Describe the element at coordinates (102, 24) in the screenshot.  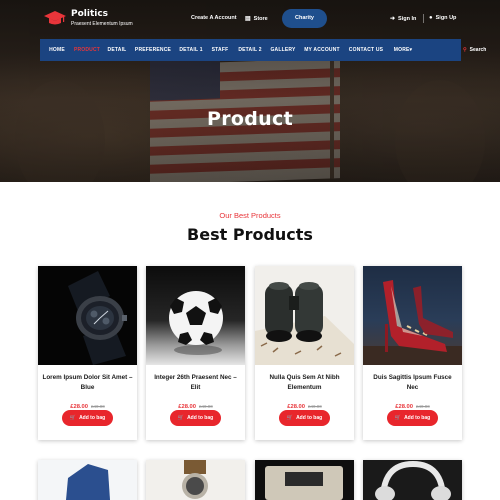
I see `logo-tagline: Praesent Elementum Ipsum` at that location.